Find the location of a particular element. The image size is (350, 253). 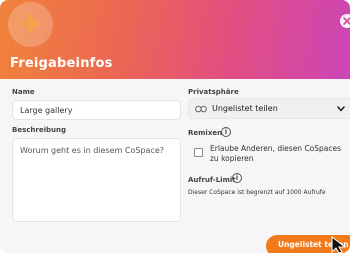

call-limit-label: Aufruf-Limit is located at coordinates (212, 180).